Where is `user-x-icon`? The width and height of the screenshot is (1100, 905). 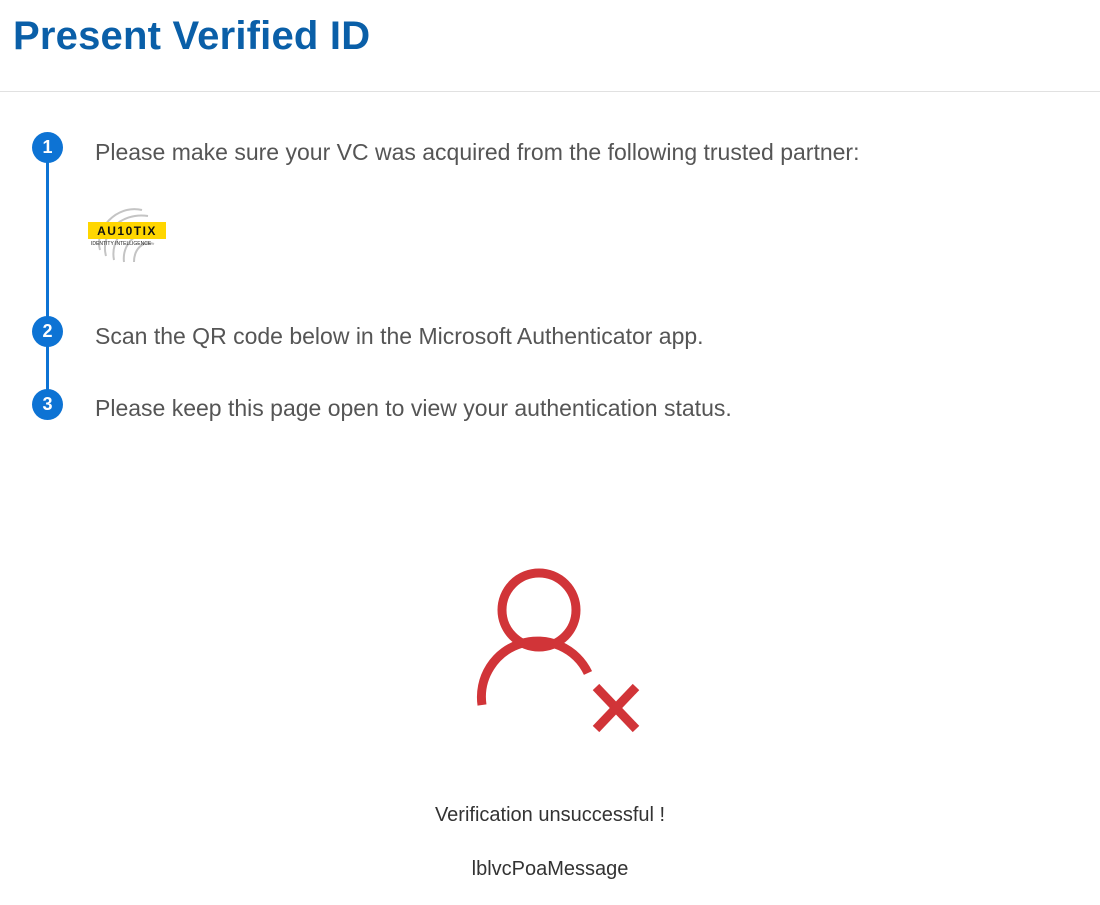
user-x-icon is located at coordinates (560, 655).